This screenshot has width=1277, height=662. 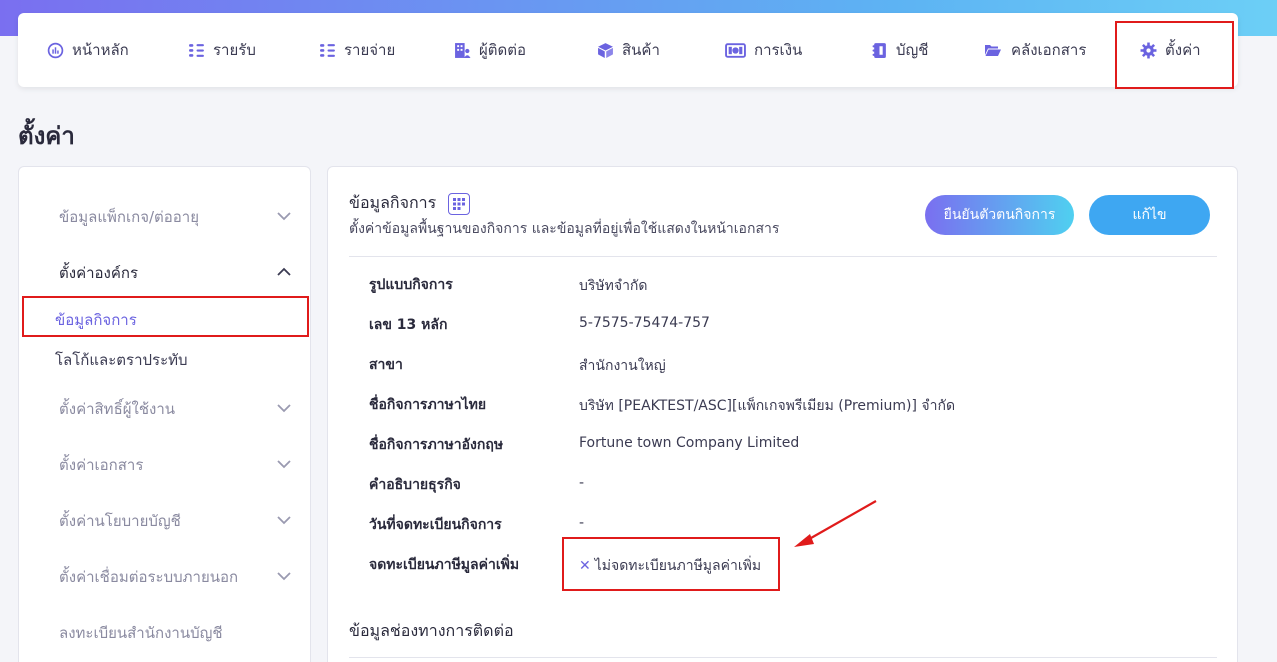 What do you see at coordinates (408, 325) in the screenshot?
I see `field-label-tax-id: เลข 13 หลัก` at bounding box center [408, 325].